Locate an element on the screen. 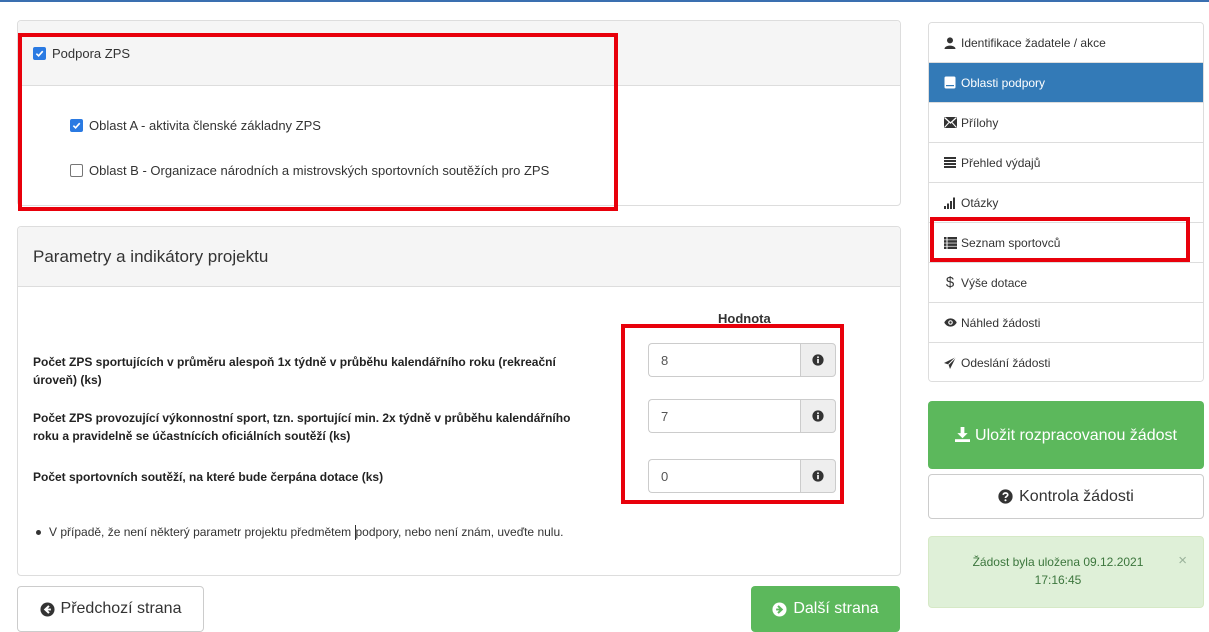 This screenshot has width=1209, height=632. check-application-label: Kontrola žádosti is located at coordinates (1076, 496).